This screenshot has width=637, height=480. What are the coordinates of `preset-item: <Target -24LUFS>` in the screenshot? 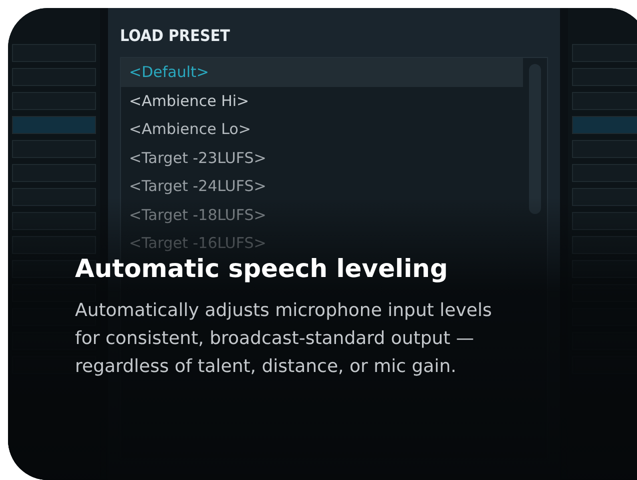 It's located at (322, 186).